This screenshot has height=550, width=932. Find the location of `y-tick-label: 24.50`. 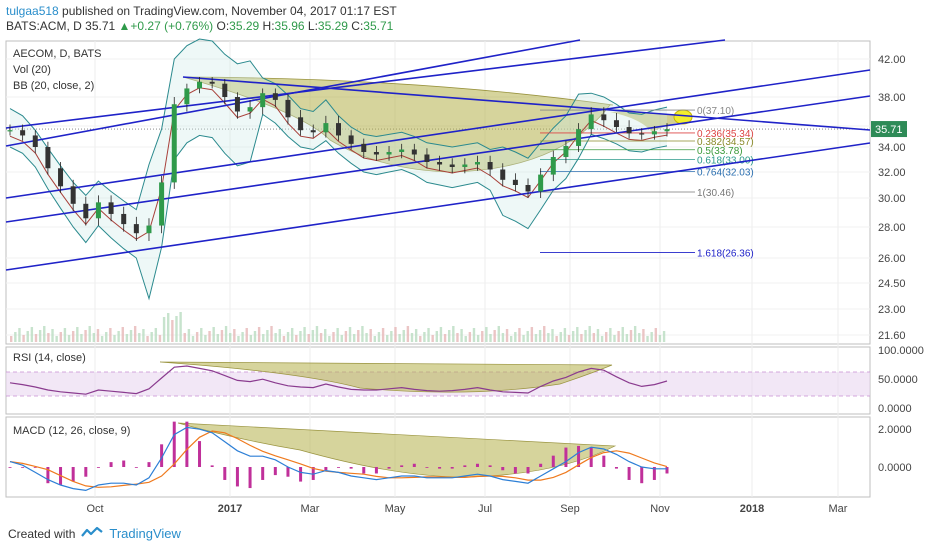

y-tick-label: 24.50 is located at coordinates (892, 284).